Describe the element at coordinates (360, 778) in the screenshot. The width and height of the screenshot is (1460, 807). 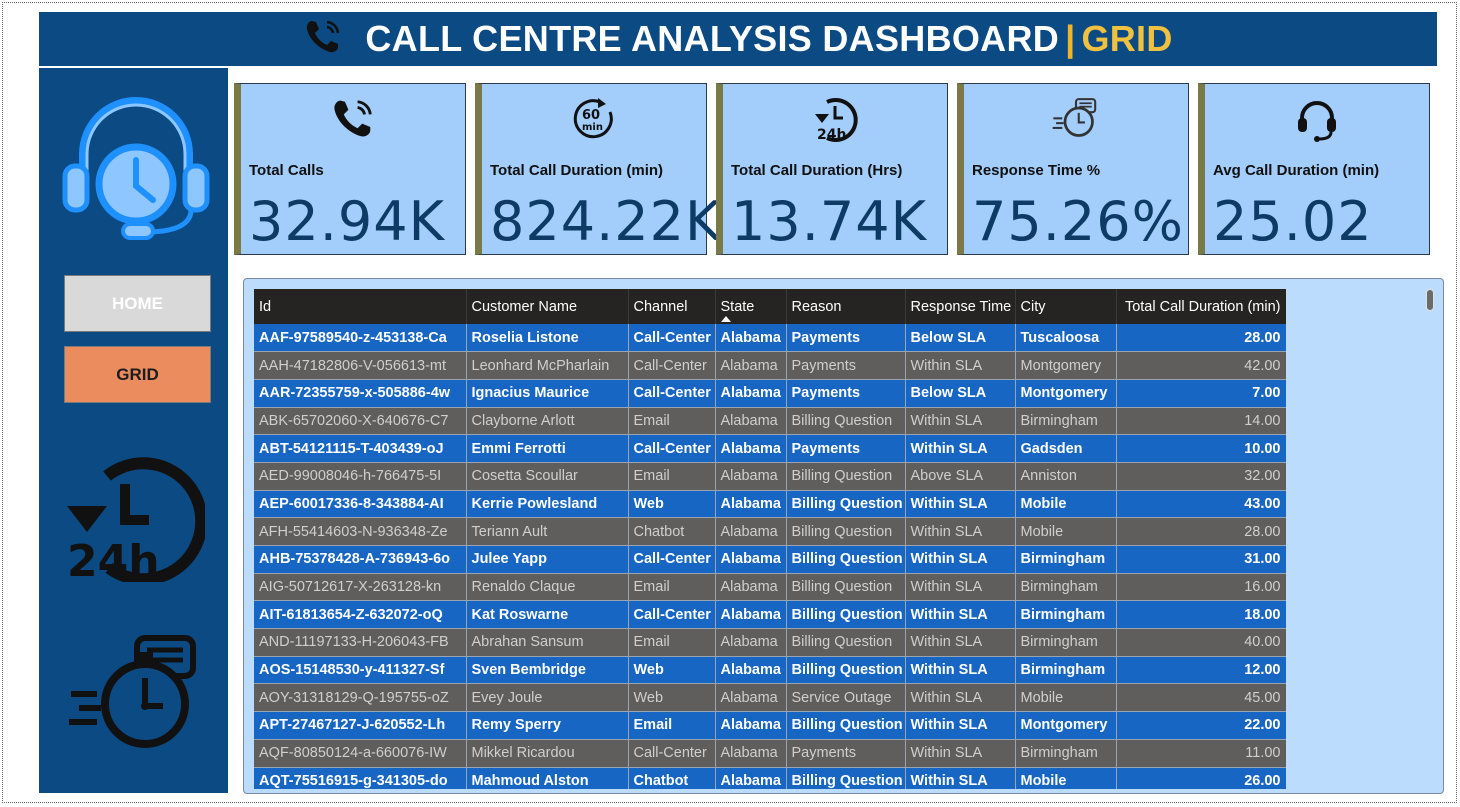
I see `cell-id: AQT-75516915-g-341305-do` at that location.